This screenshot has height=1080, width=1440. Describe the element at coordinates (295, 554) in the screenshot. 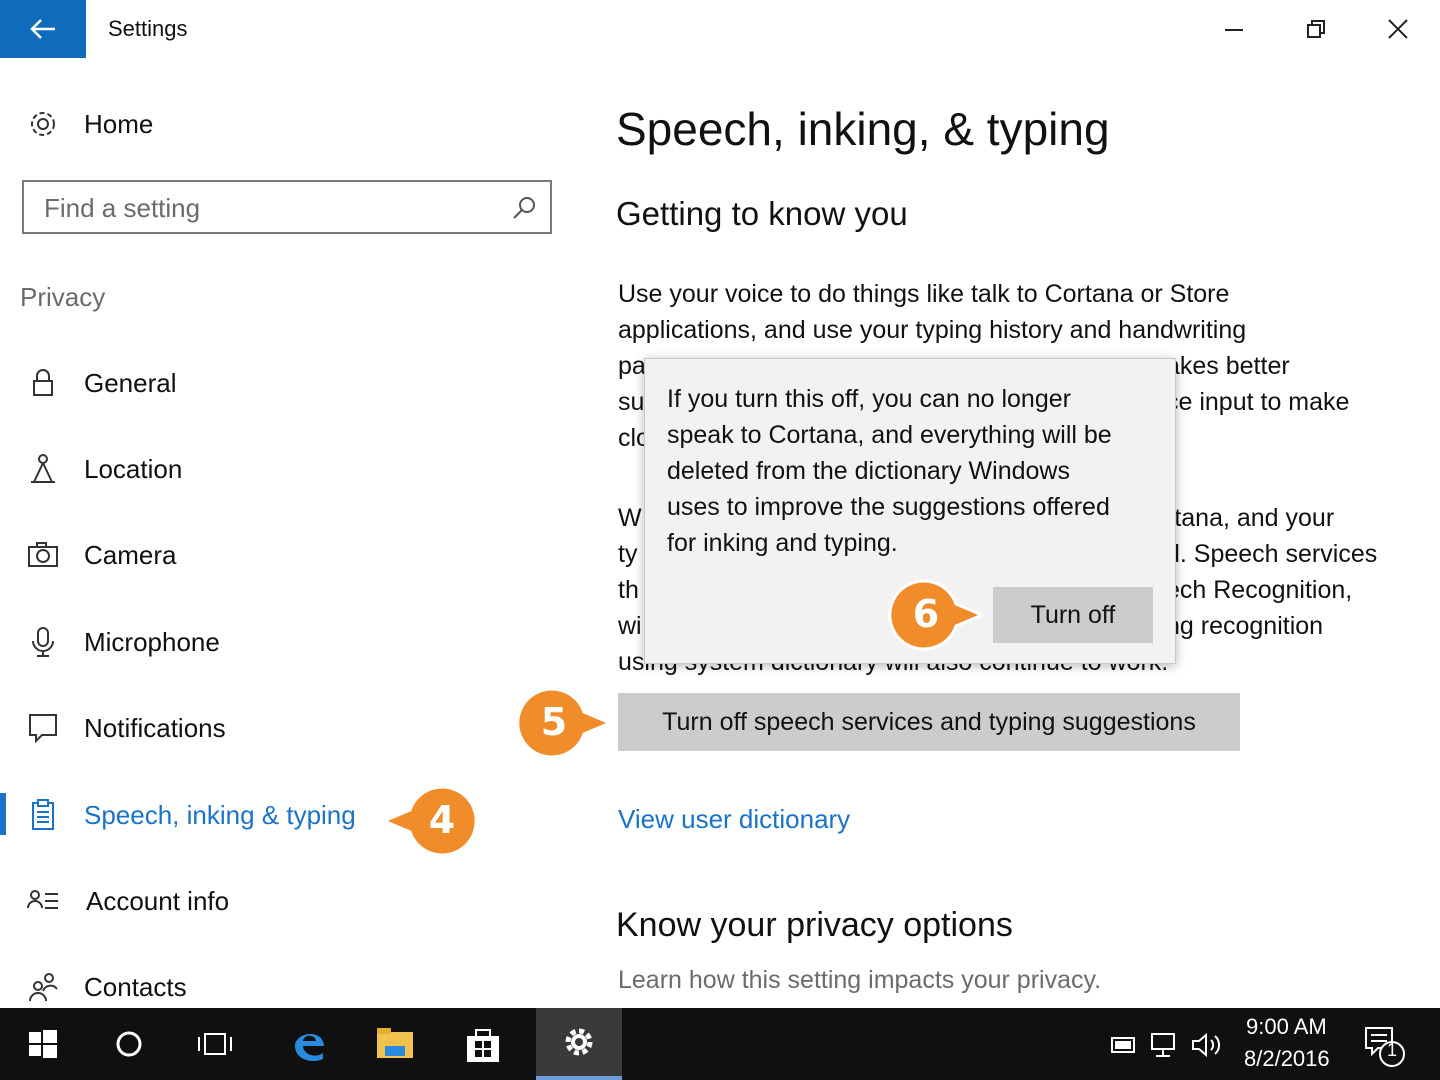

I see `sidebar-item-camera: Camera` at that location.